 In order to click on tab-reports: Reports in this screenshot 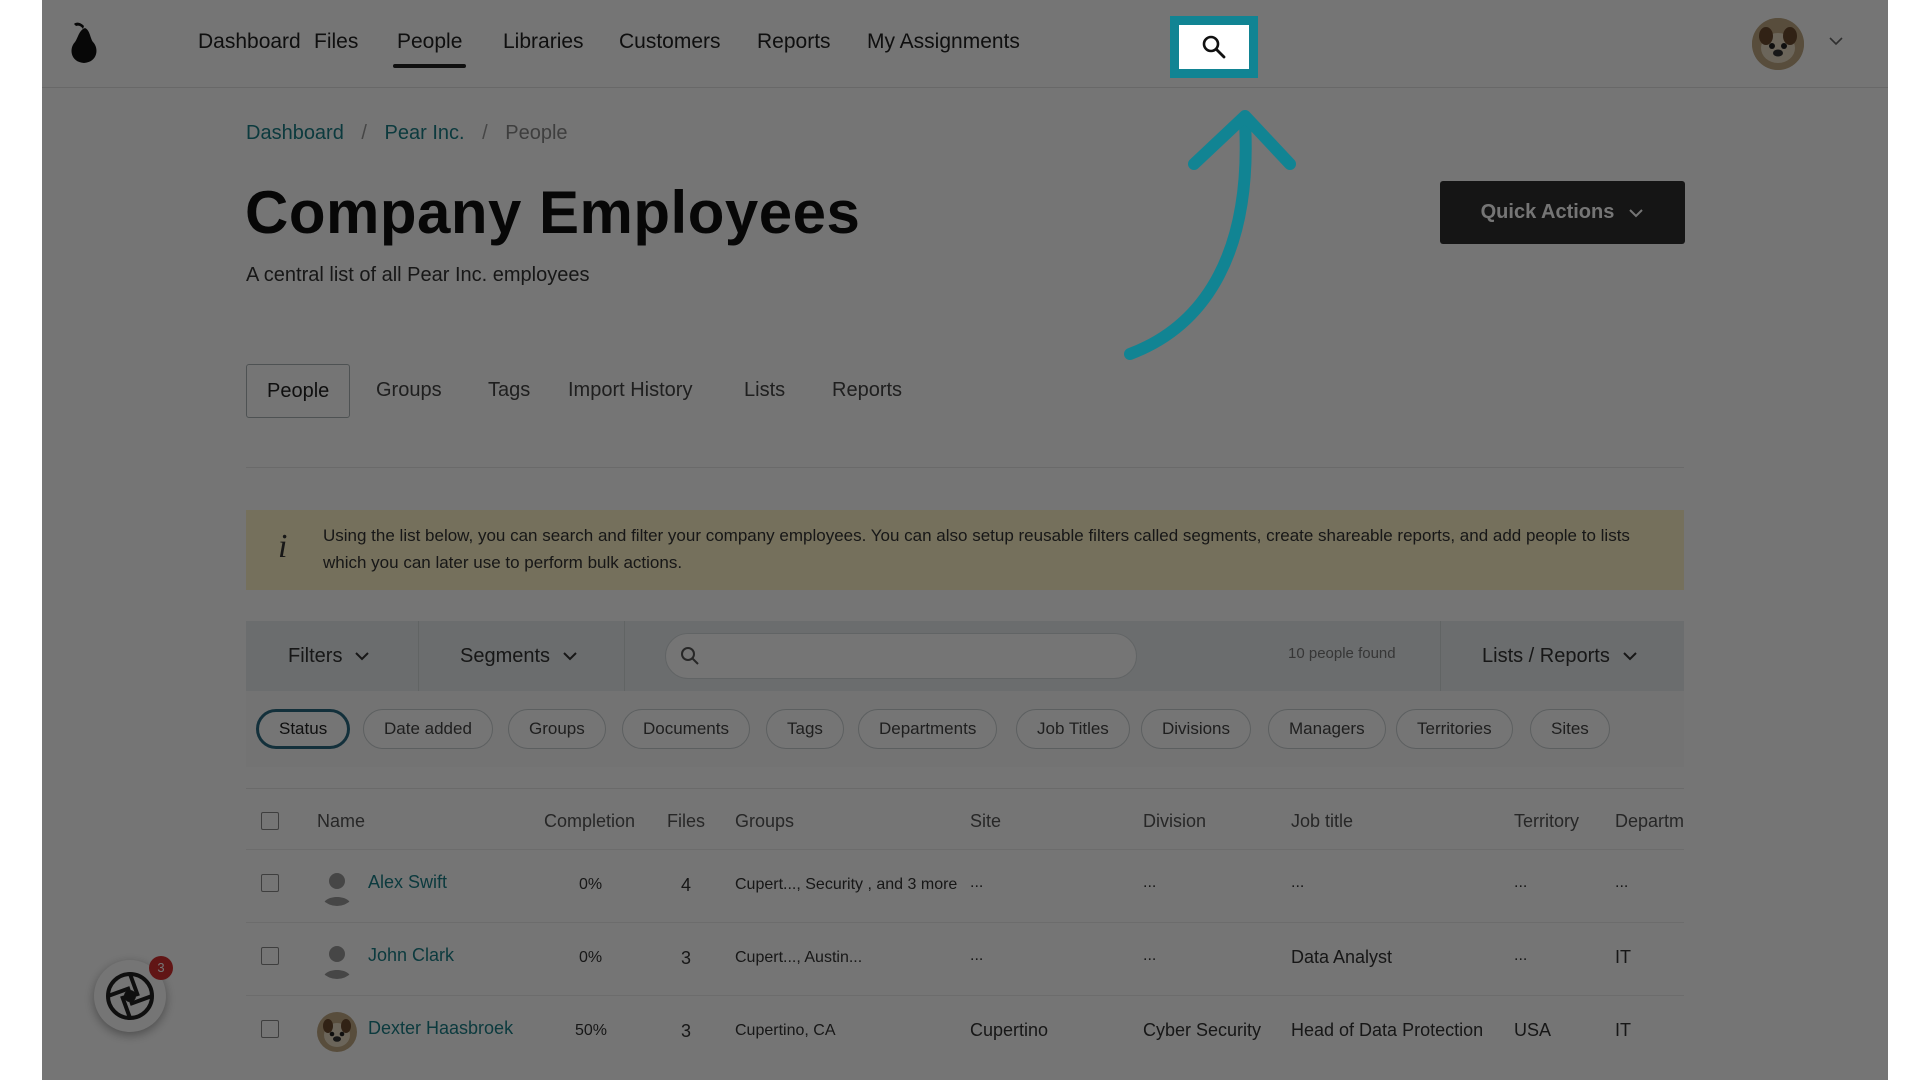, I will do `click(867, 390)`.